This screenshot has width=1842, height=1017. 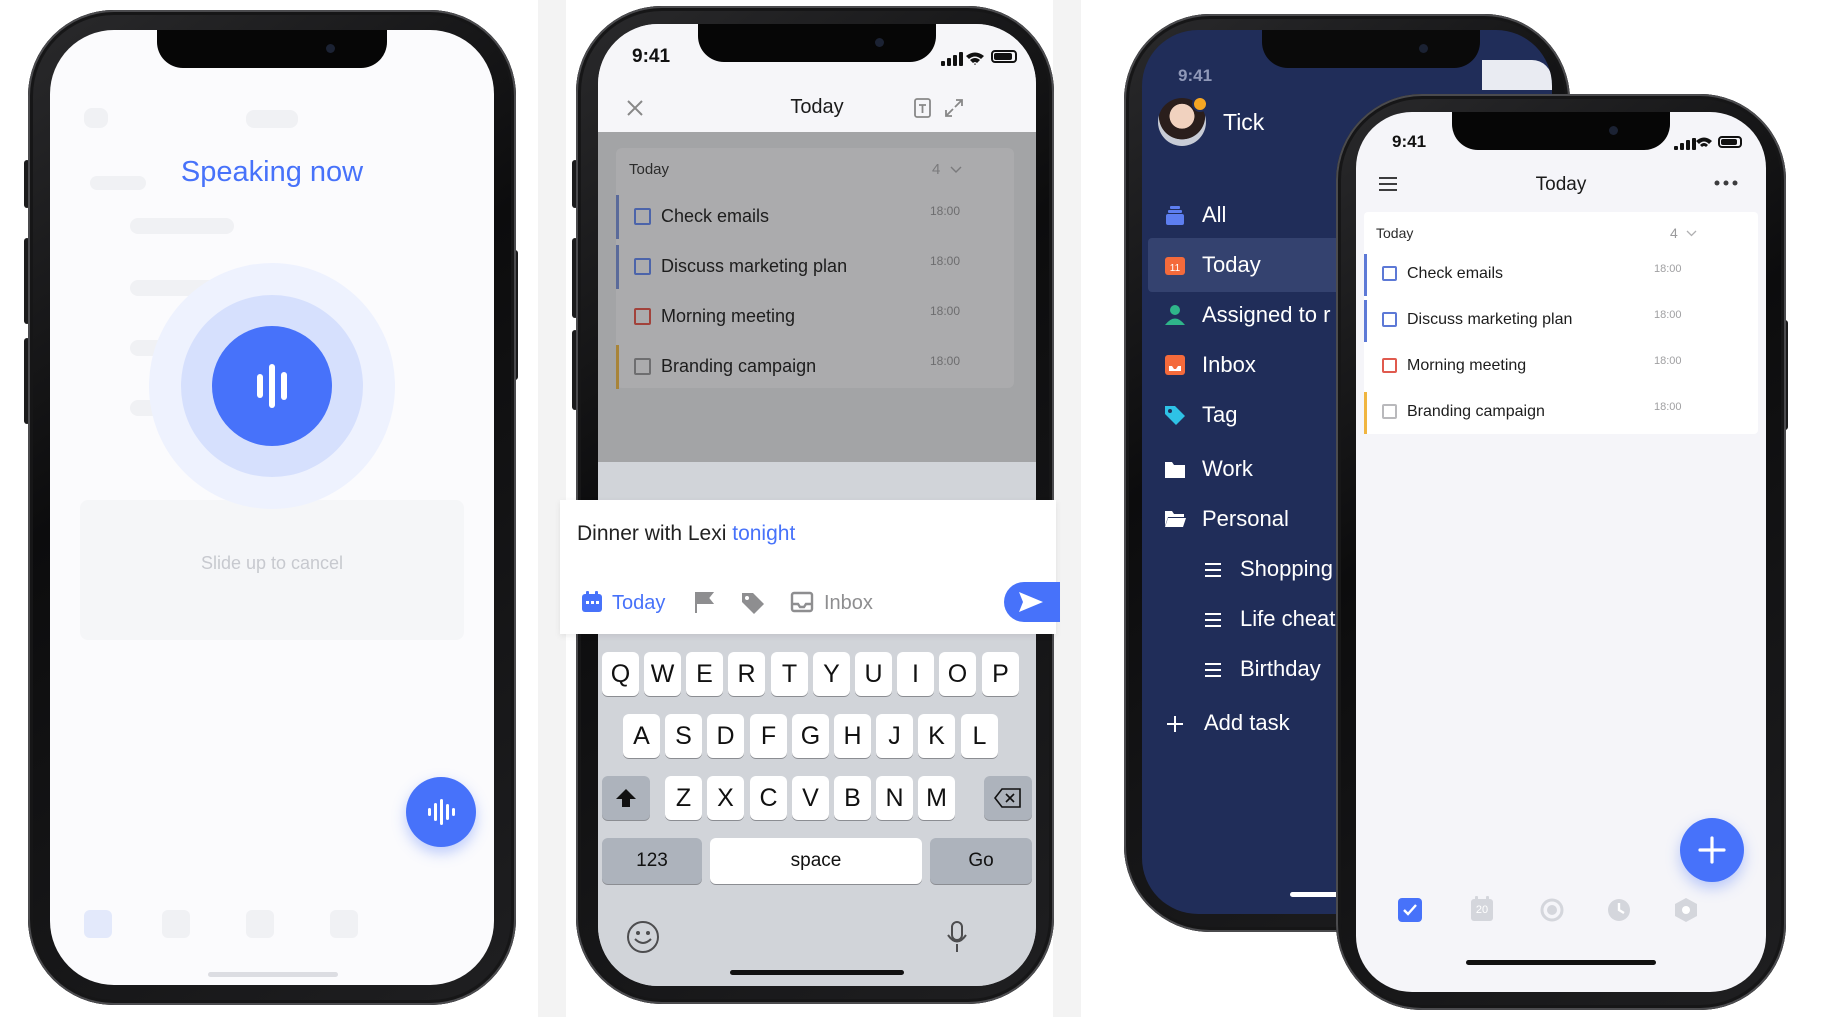 I want to click on key-r: R, so click(x=746, y=674).